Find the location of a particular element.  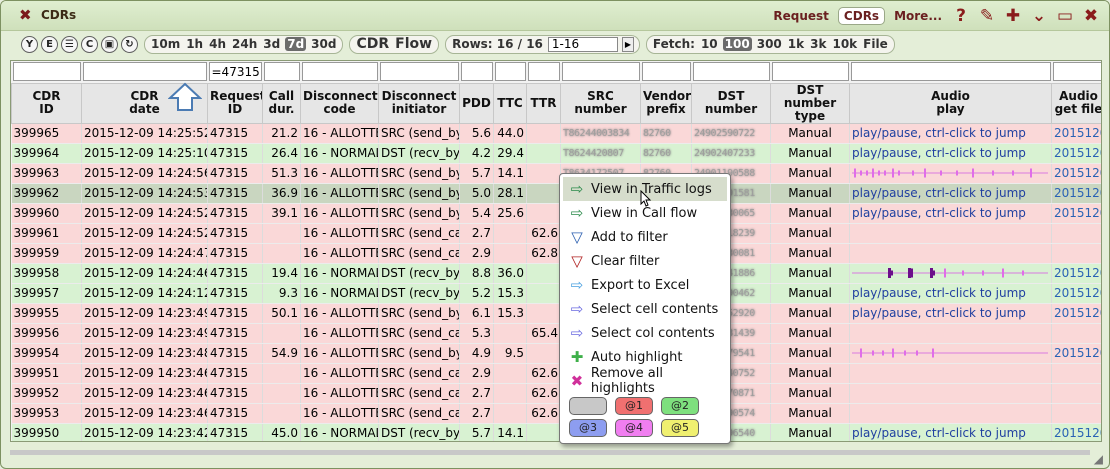

context-menu-item: ⇨ Select cell contents is located at coordinates (645, 309).